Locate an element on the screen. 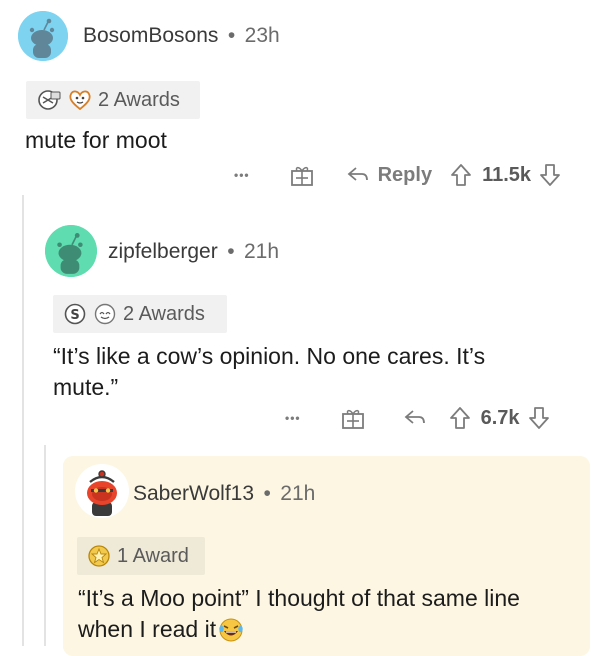  comment-text: mute for moot is located at coordinates (96, 140).